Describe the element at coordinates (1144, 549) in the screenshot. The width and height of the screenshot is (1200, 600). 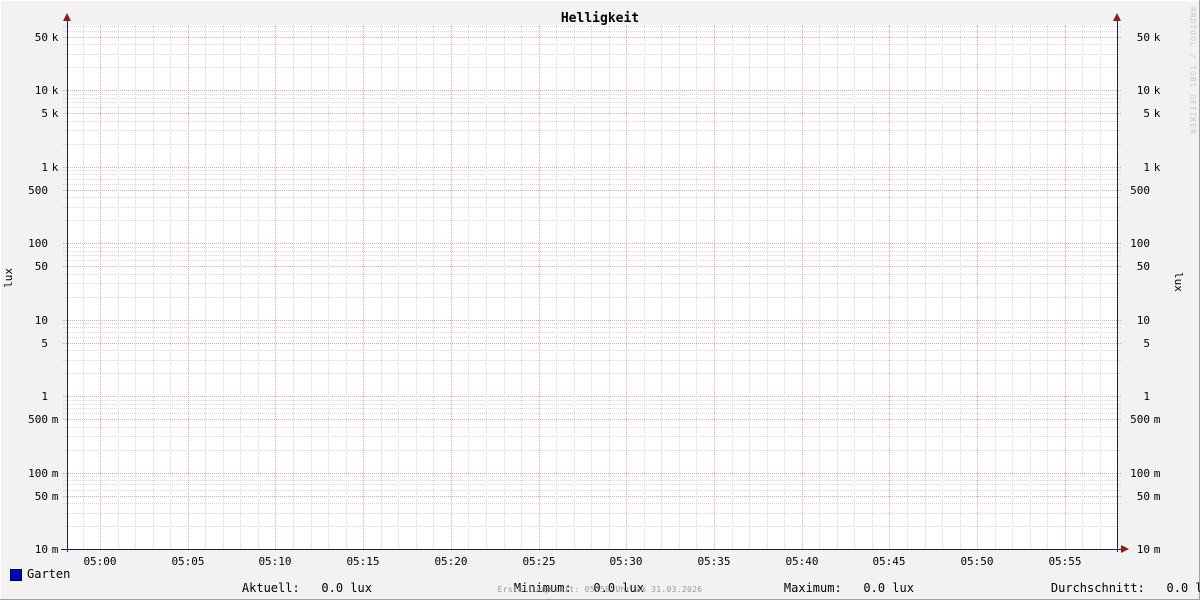
I see `y-tick-label-right: 10 m` at that location.